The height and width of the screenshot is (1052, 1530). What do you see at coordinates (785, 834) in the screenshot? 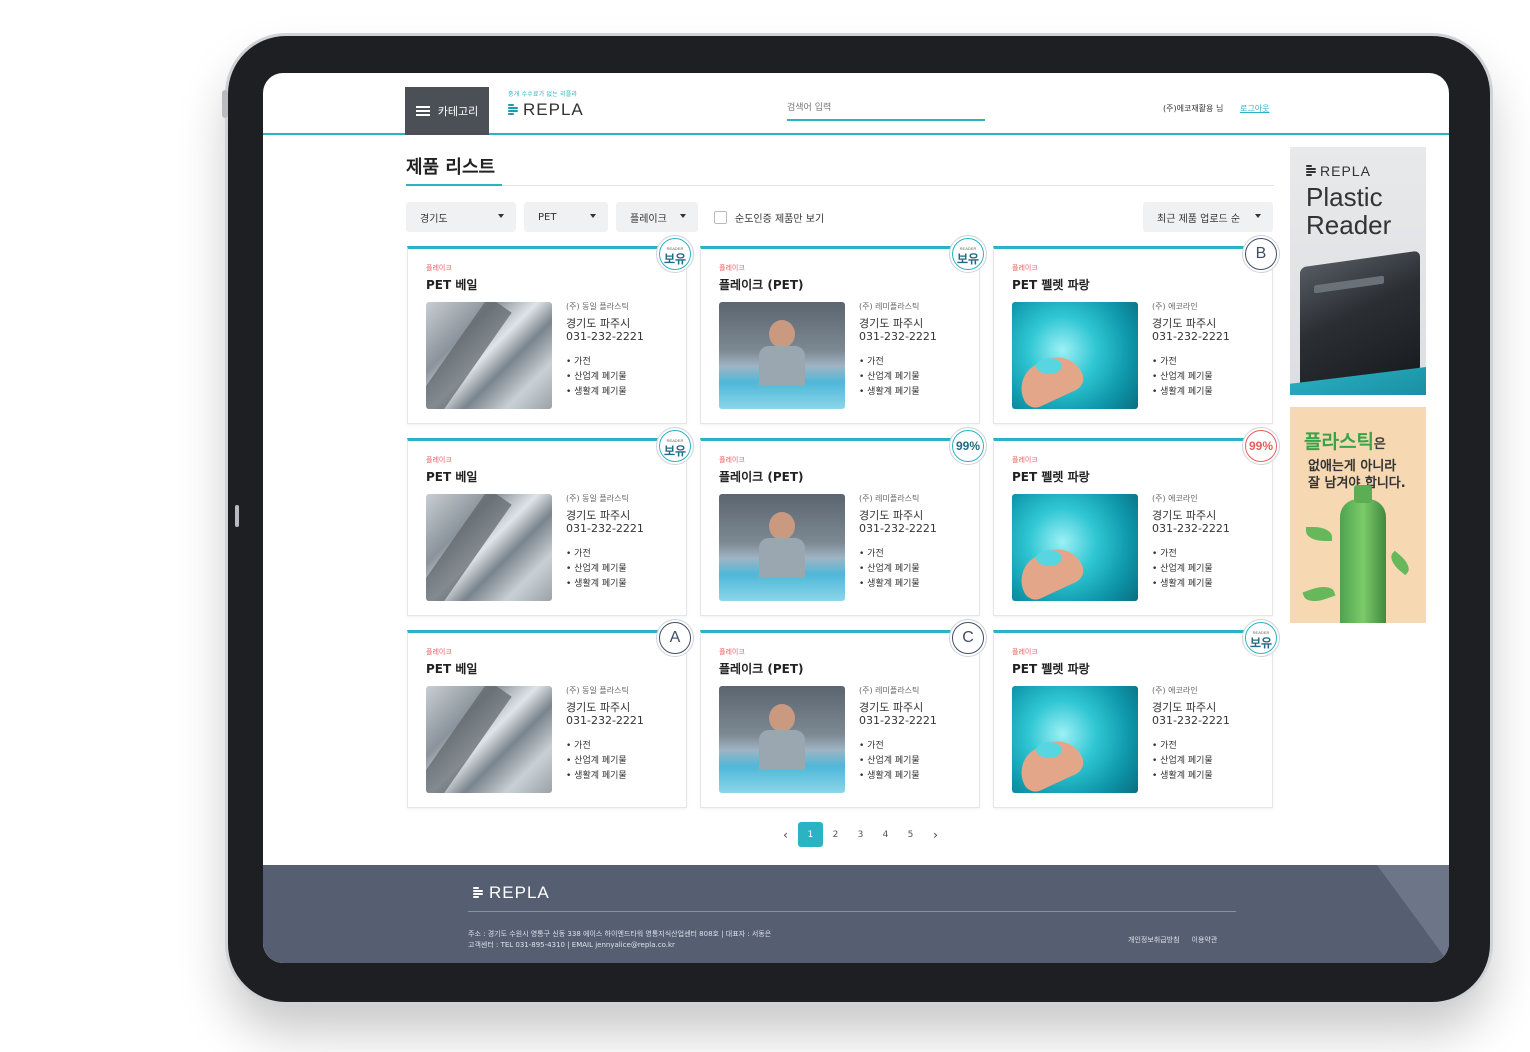
I see `prev-page-button: ‹` at bounding box center [785, 834].